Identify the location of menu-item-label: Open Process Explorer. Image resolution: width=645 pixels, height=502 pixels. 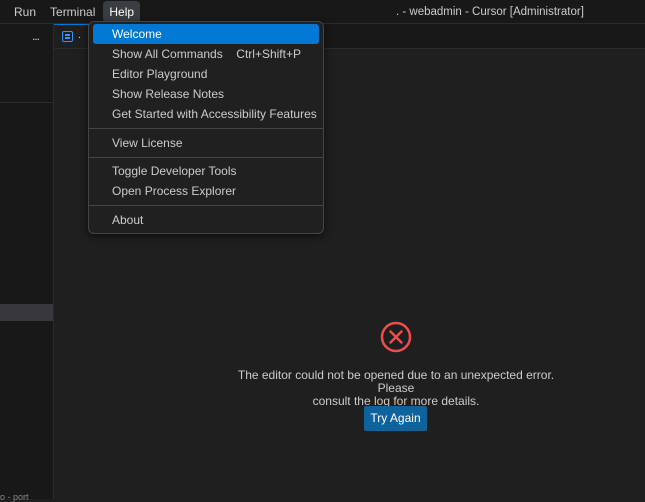
(174, 191).